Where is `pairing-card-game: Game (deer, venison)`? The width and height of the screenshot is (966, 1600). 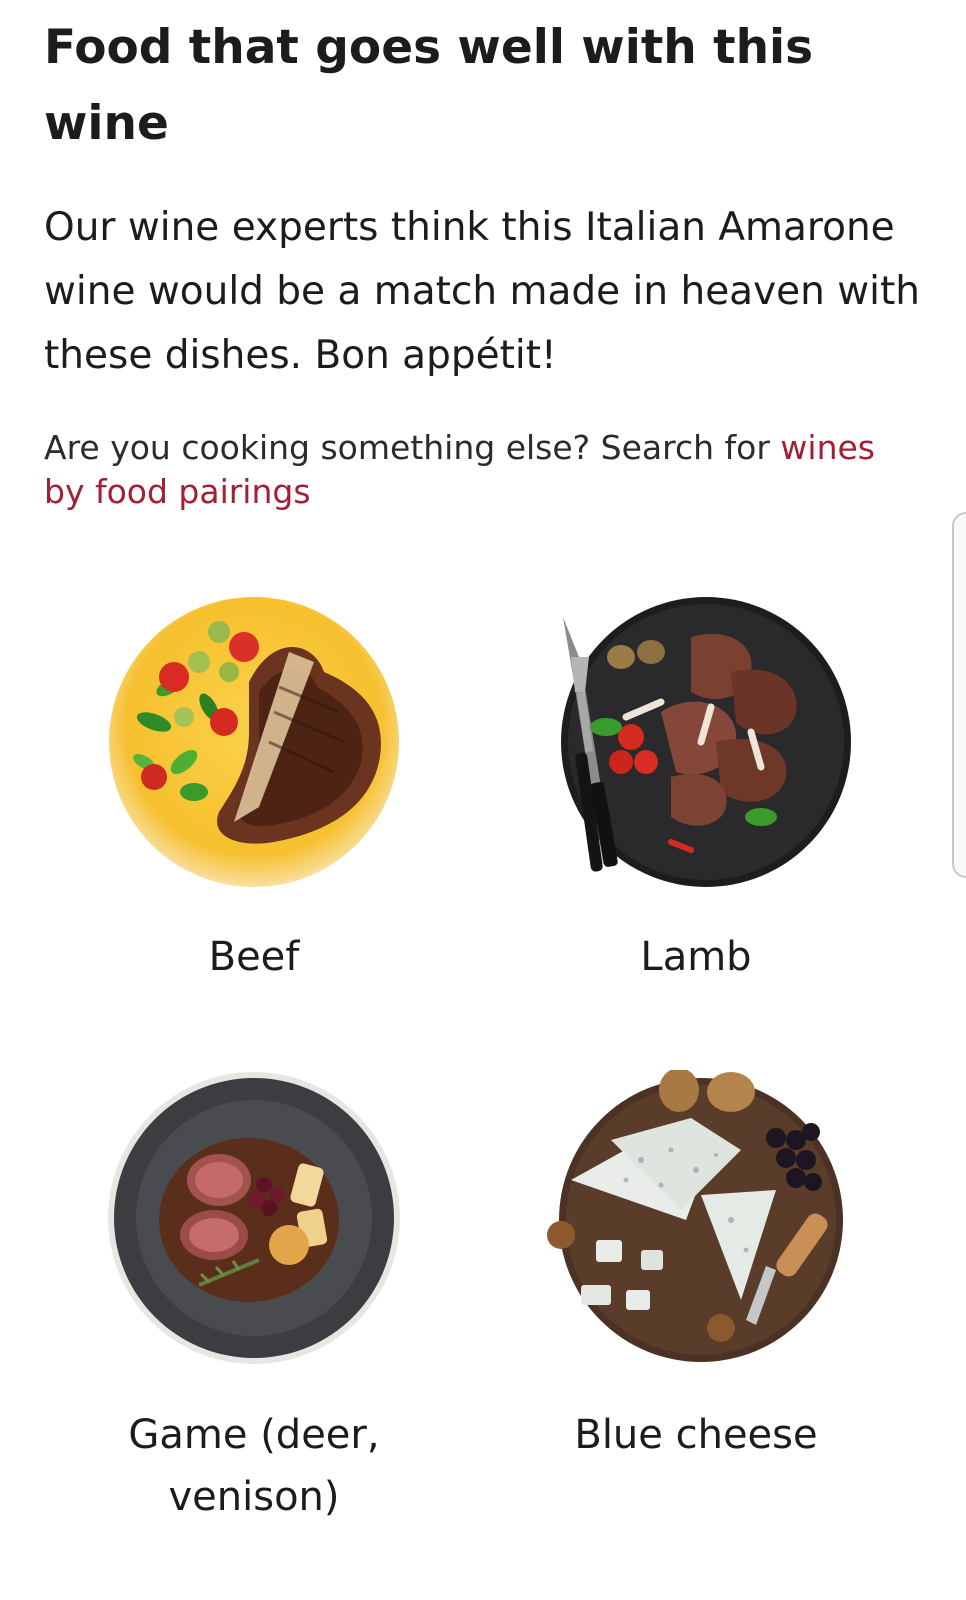 pairing-card-game: Game (deer, venison) is located at coordinates (254, 1299).